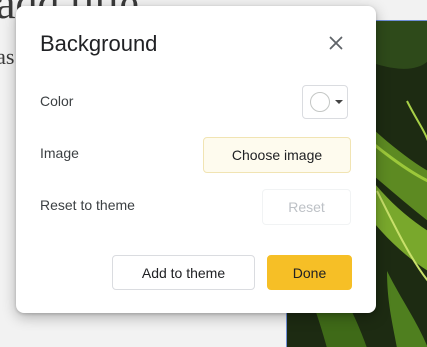 The height and width of the screenshot is (347, 427). I want to click on chevron-down-icon, so click(339, 102).